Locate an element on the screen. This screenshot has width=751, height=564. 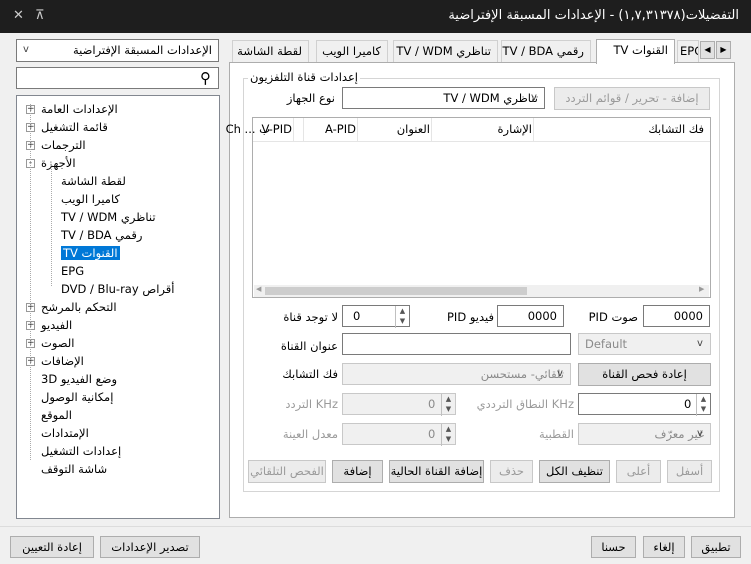
scroll-right-icon: ▶ is located at coordinates (701, 289).